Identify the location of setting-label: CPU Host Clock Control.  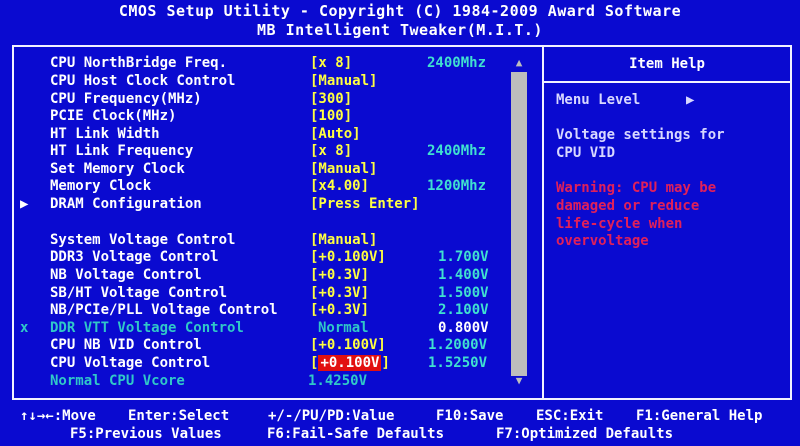
(143, 81).